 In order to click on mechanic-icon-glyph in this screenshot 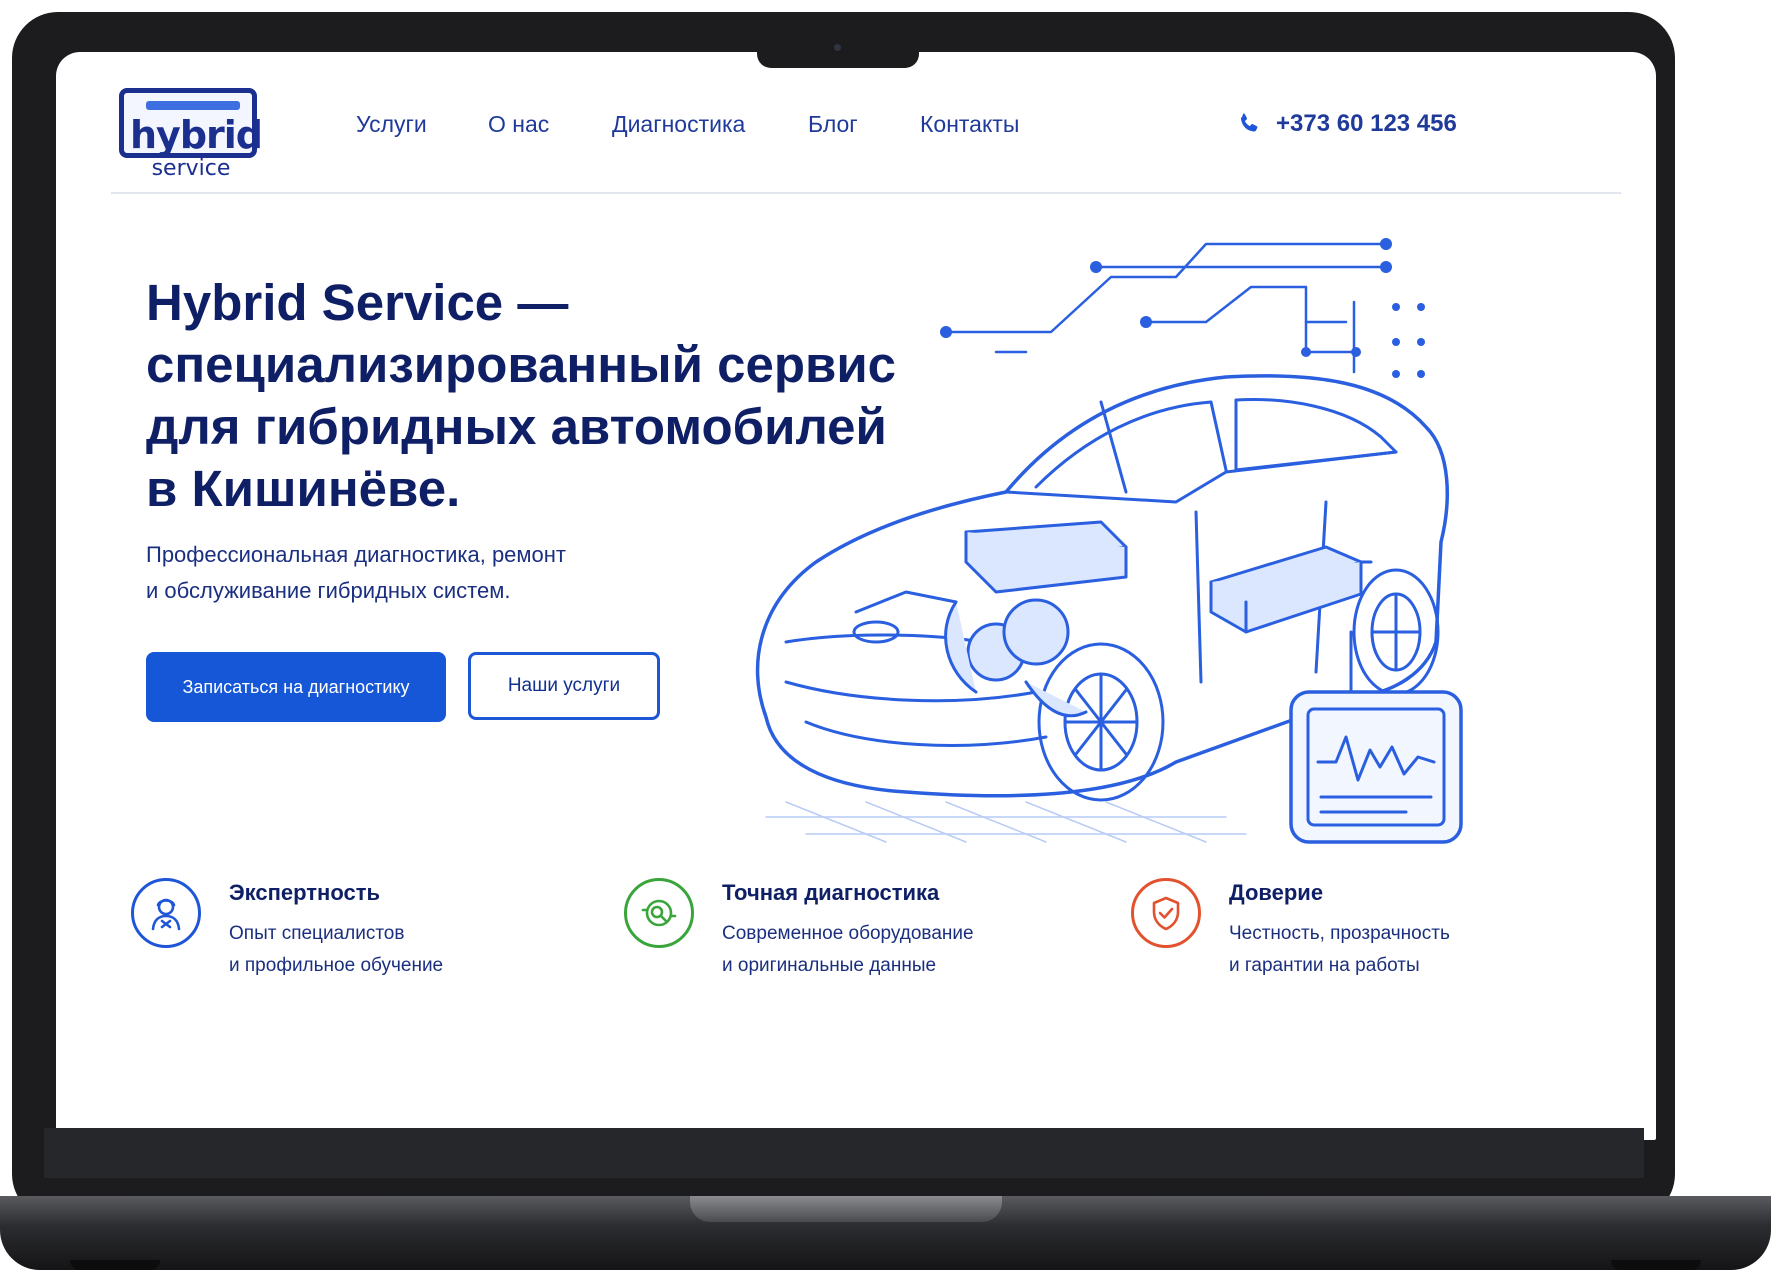, I will do `click(166, 914)`.